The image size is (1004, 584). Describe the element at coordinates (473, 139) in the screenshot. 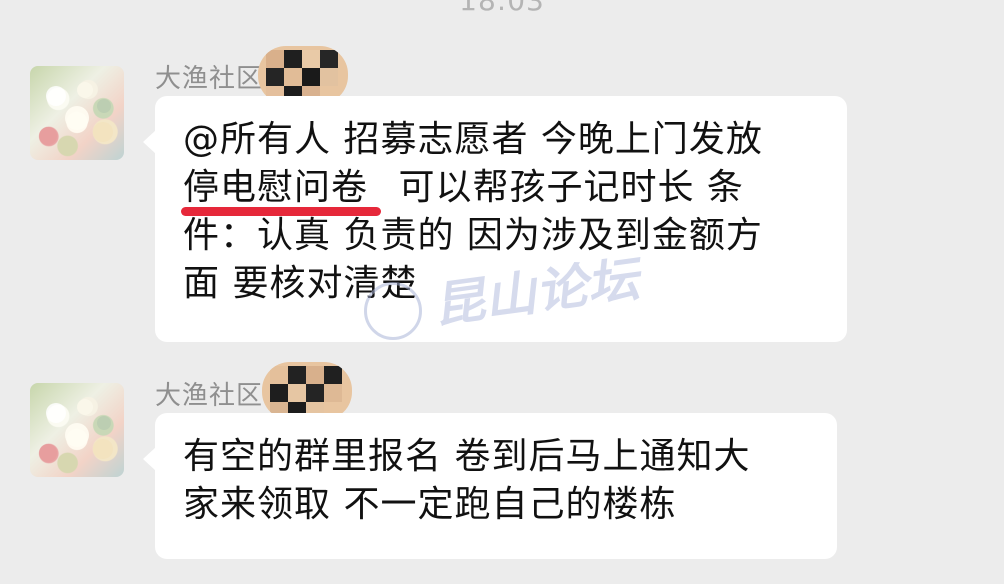

I see `message-line: @所有人 招募志愿者 今晚上门发放` at that location.